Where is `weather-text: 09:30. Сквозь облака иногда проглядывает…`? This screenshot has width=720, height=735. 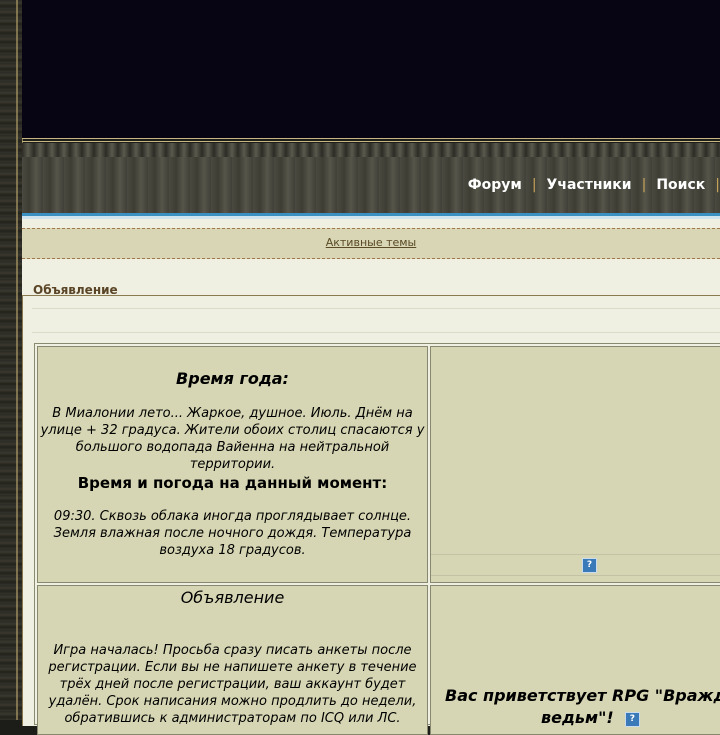
weather-text: 09:30. Сквозь облака иногда проглядывает… is located at coordinates (232, 533).